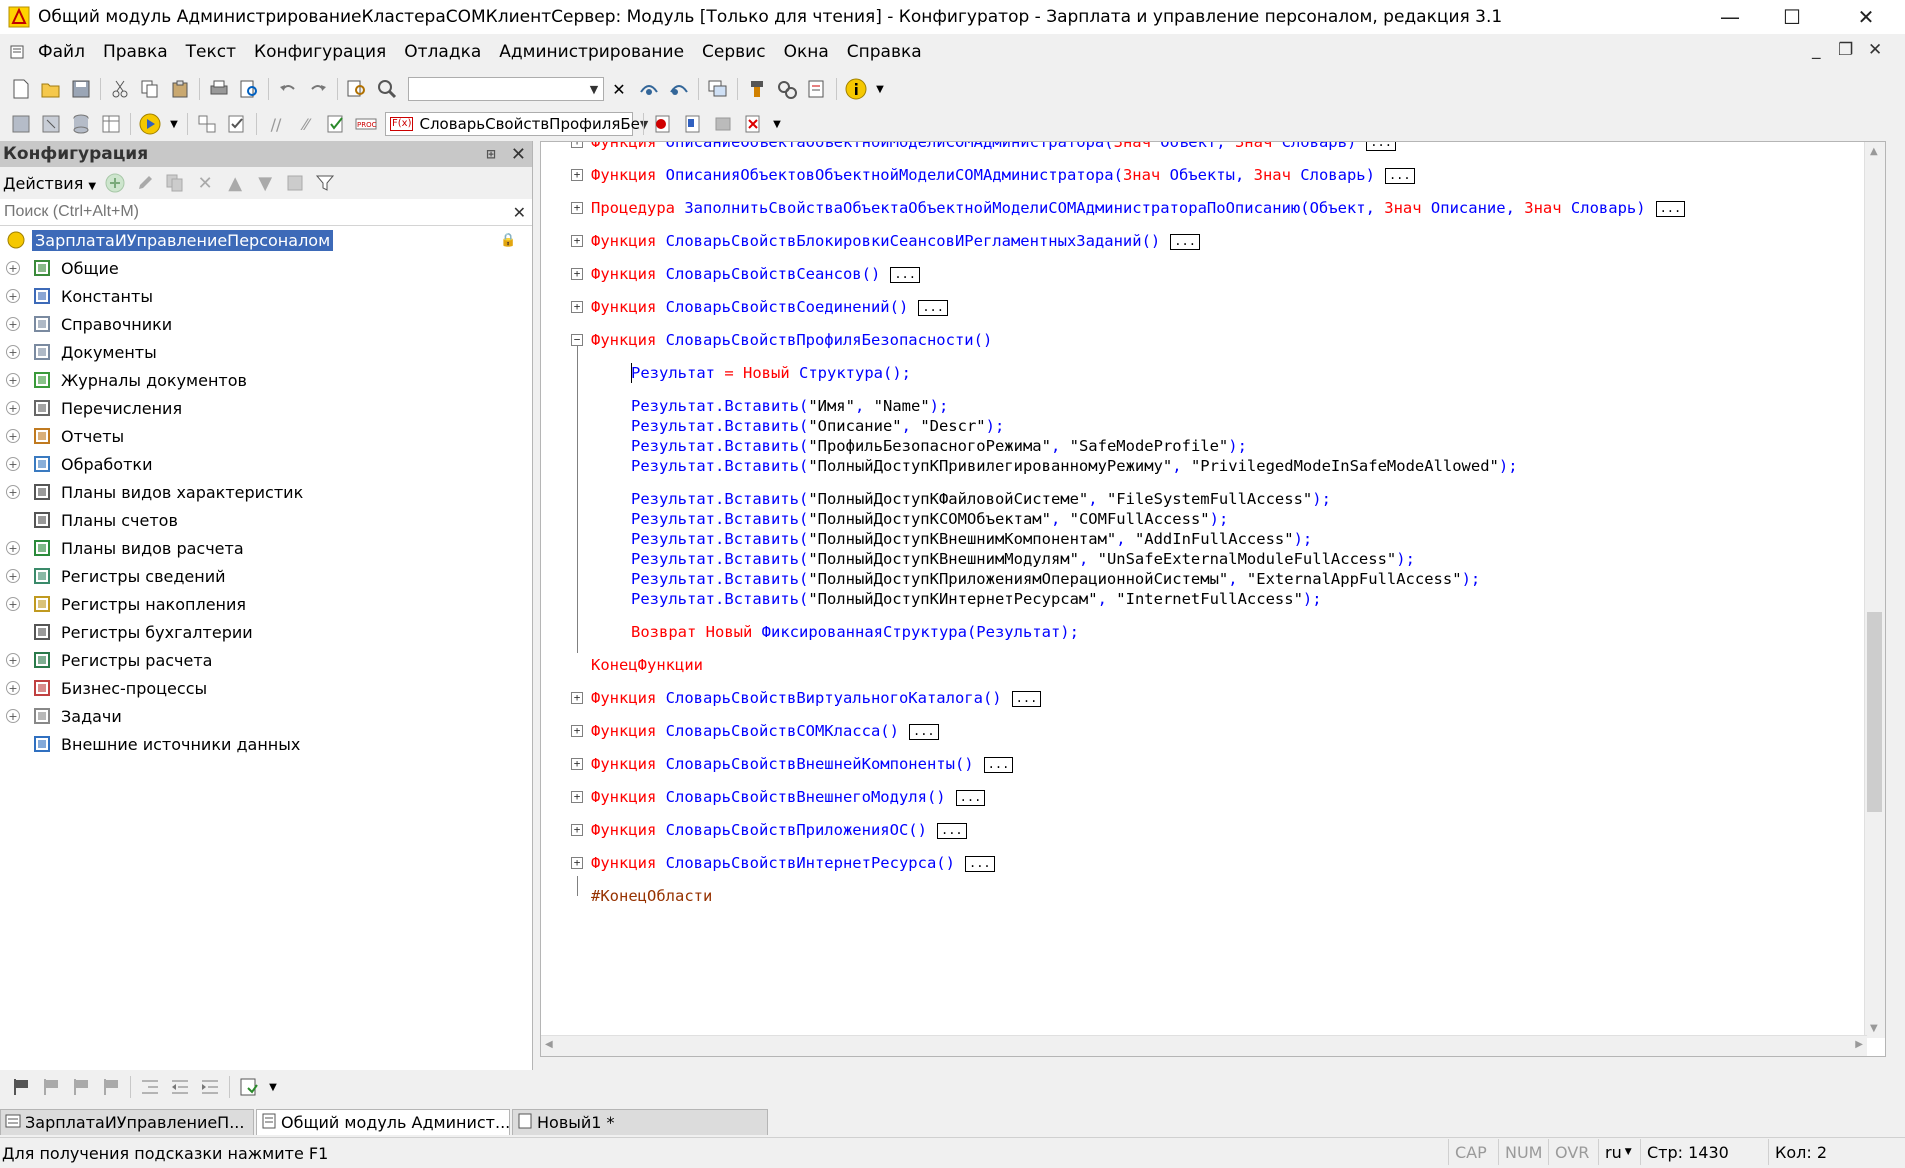 Image resolution: width=1905 pixels, height=1168 pixels. What do you see at coordinates (266, 380) in the screenshot?
I see `tree-item: + Журналы документов` at bounding box center [266, 380].